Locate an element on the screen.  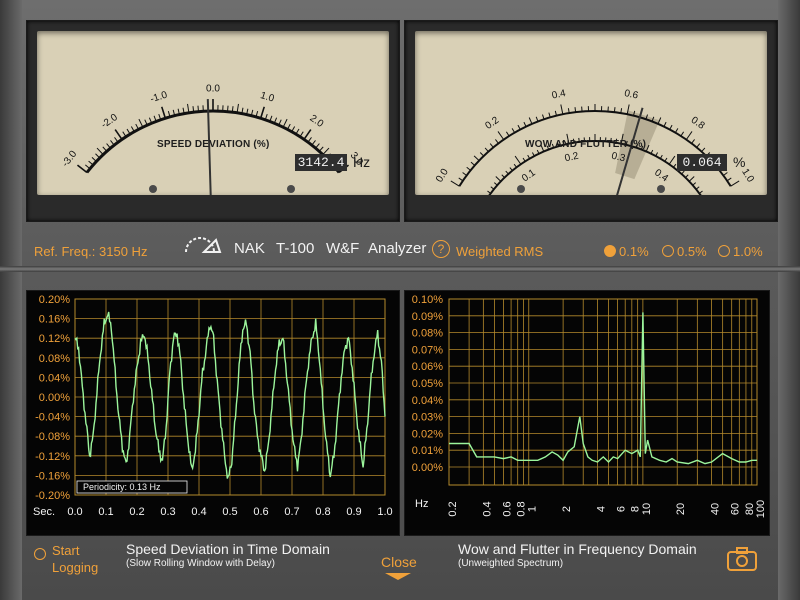
range-option-0-1: 0.1% is located at coordinates (626, 251).